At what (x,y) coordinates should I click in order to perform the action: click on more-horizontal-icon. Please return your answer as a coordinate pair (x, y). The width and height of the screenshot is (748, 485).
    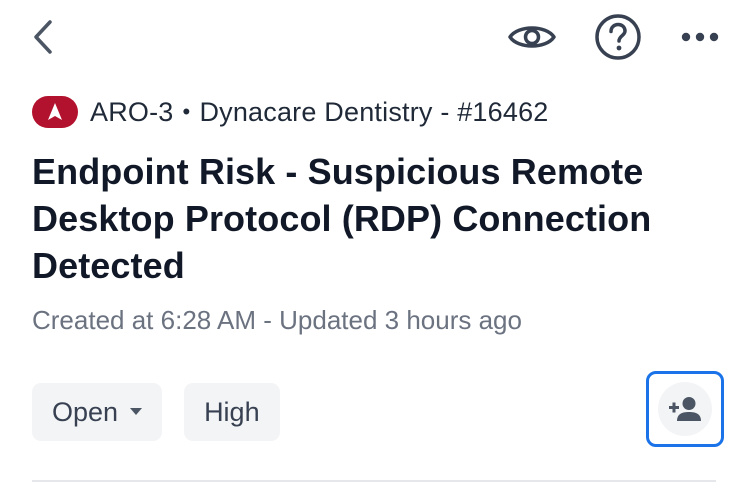
    Looking at the image, I should click on (700, 37).